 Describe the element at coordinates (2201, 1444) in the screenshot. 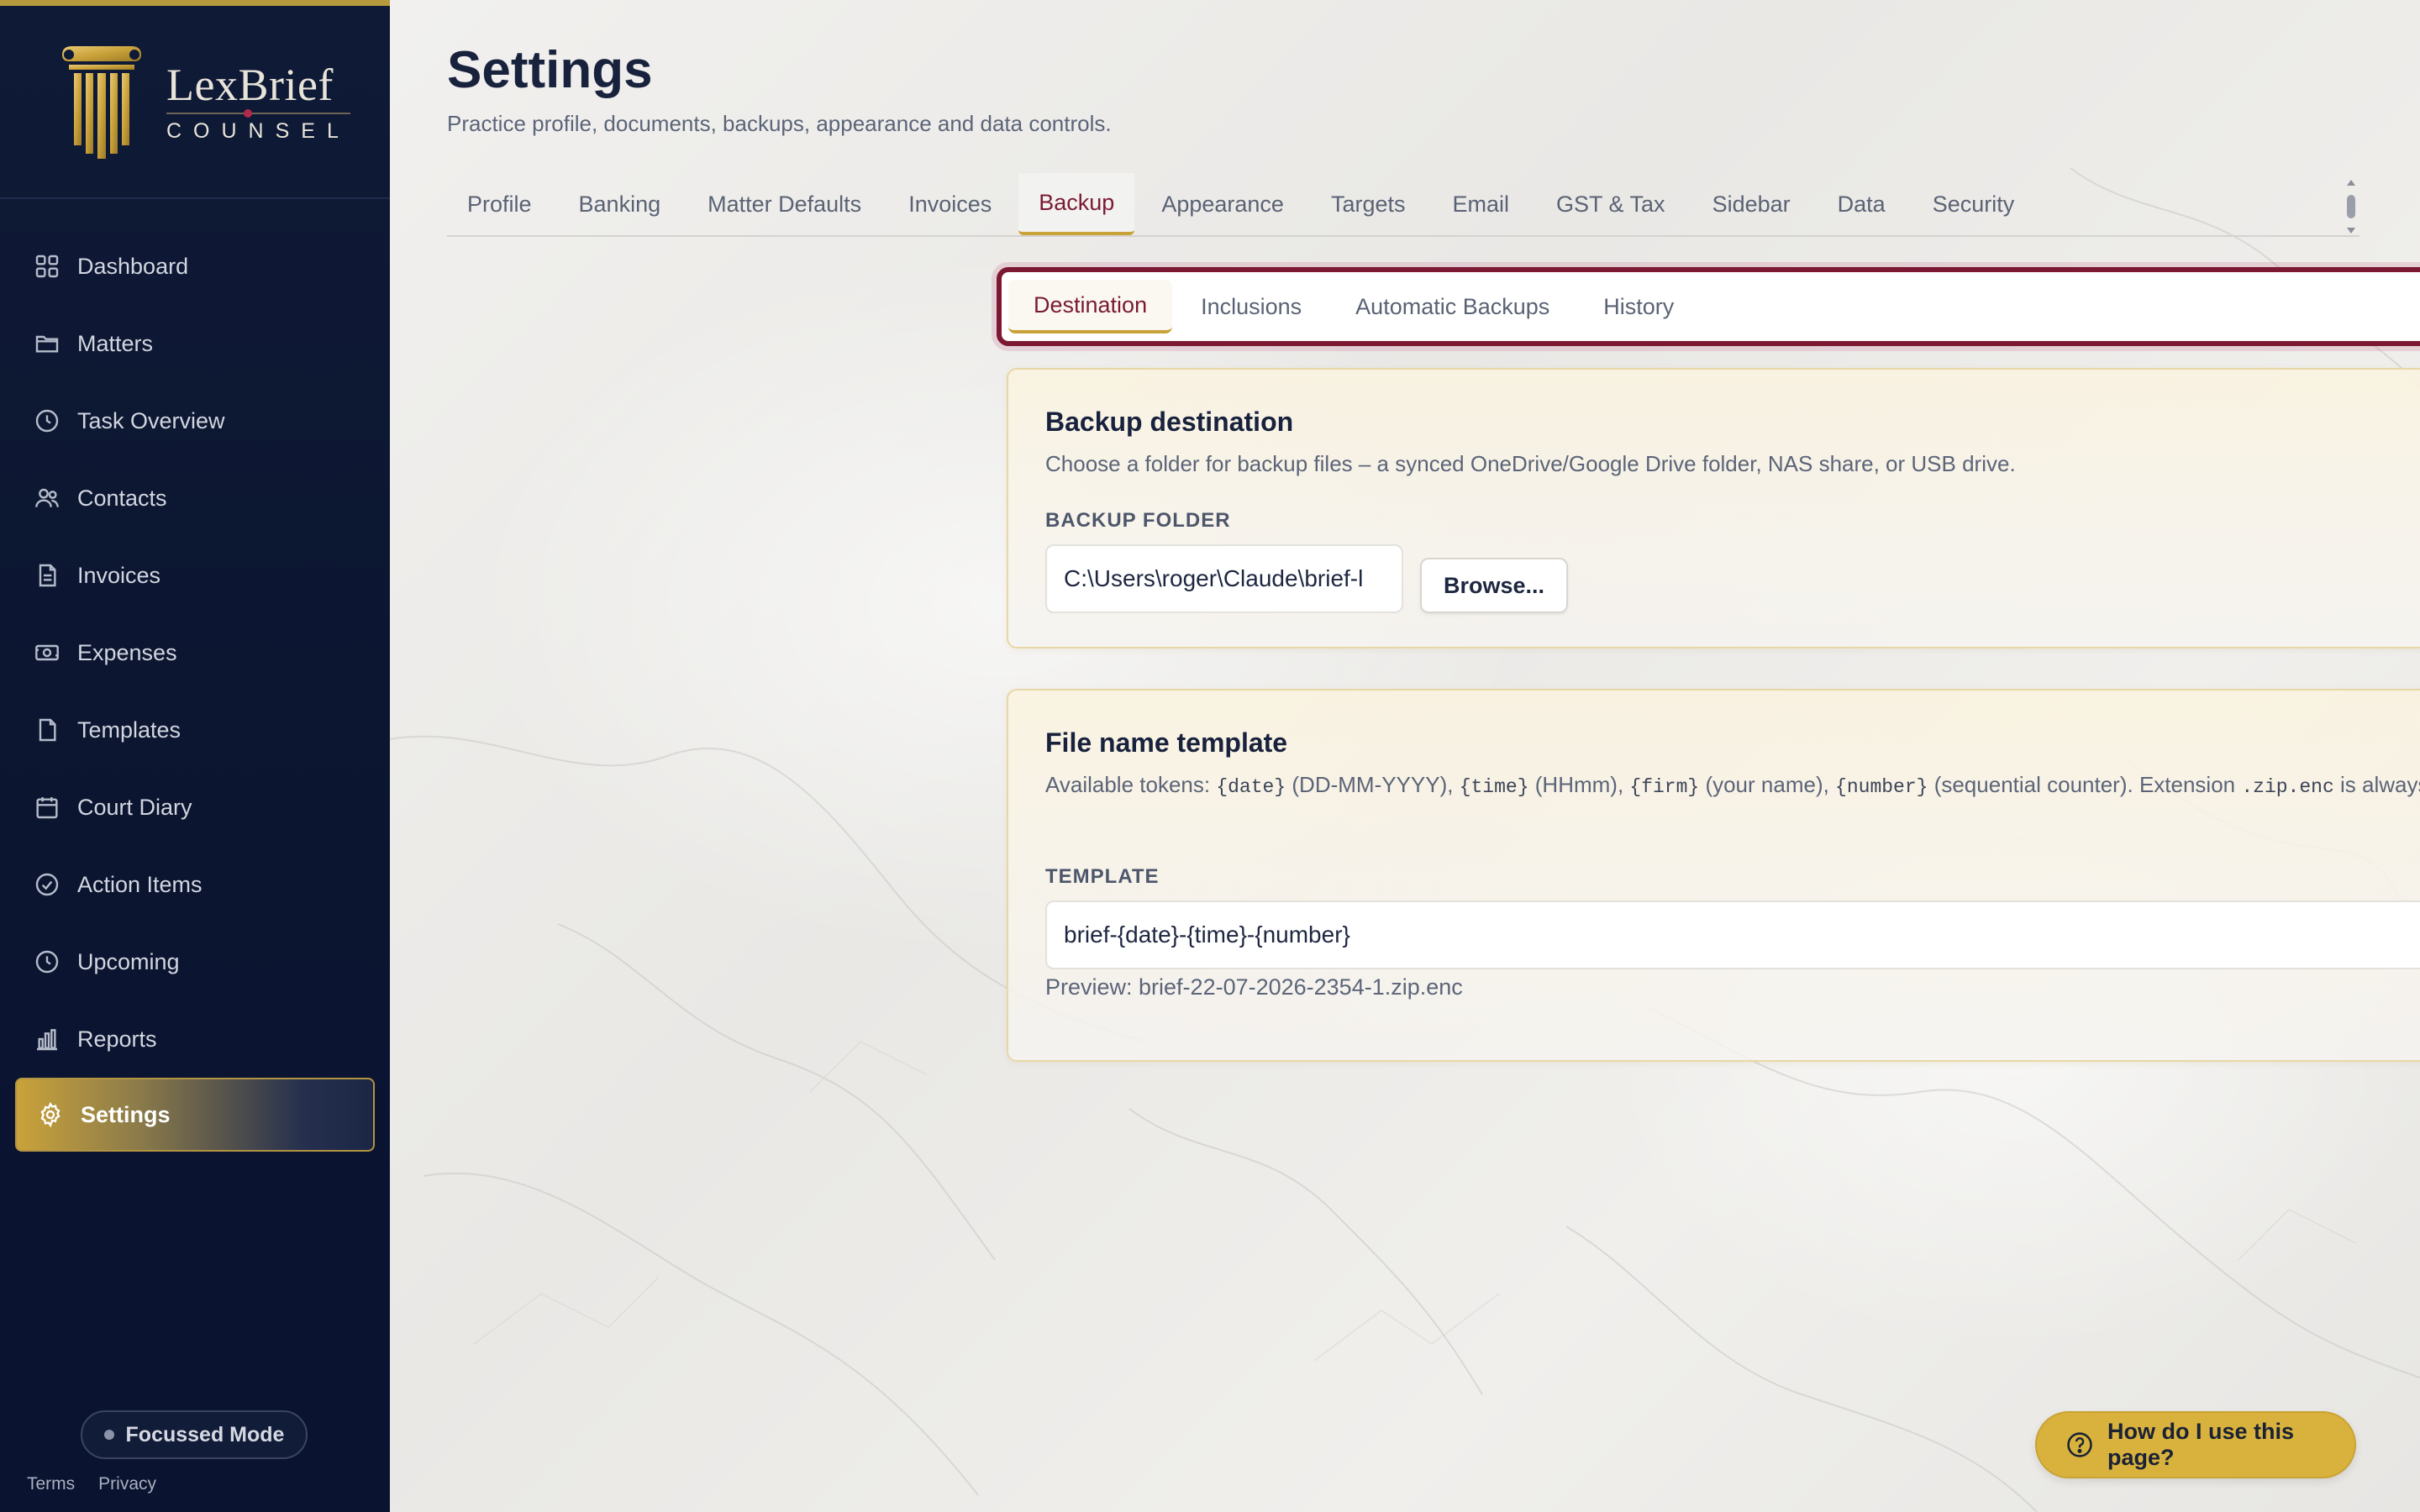

I see `help-button-label: How do I use this page?` at that location.